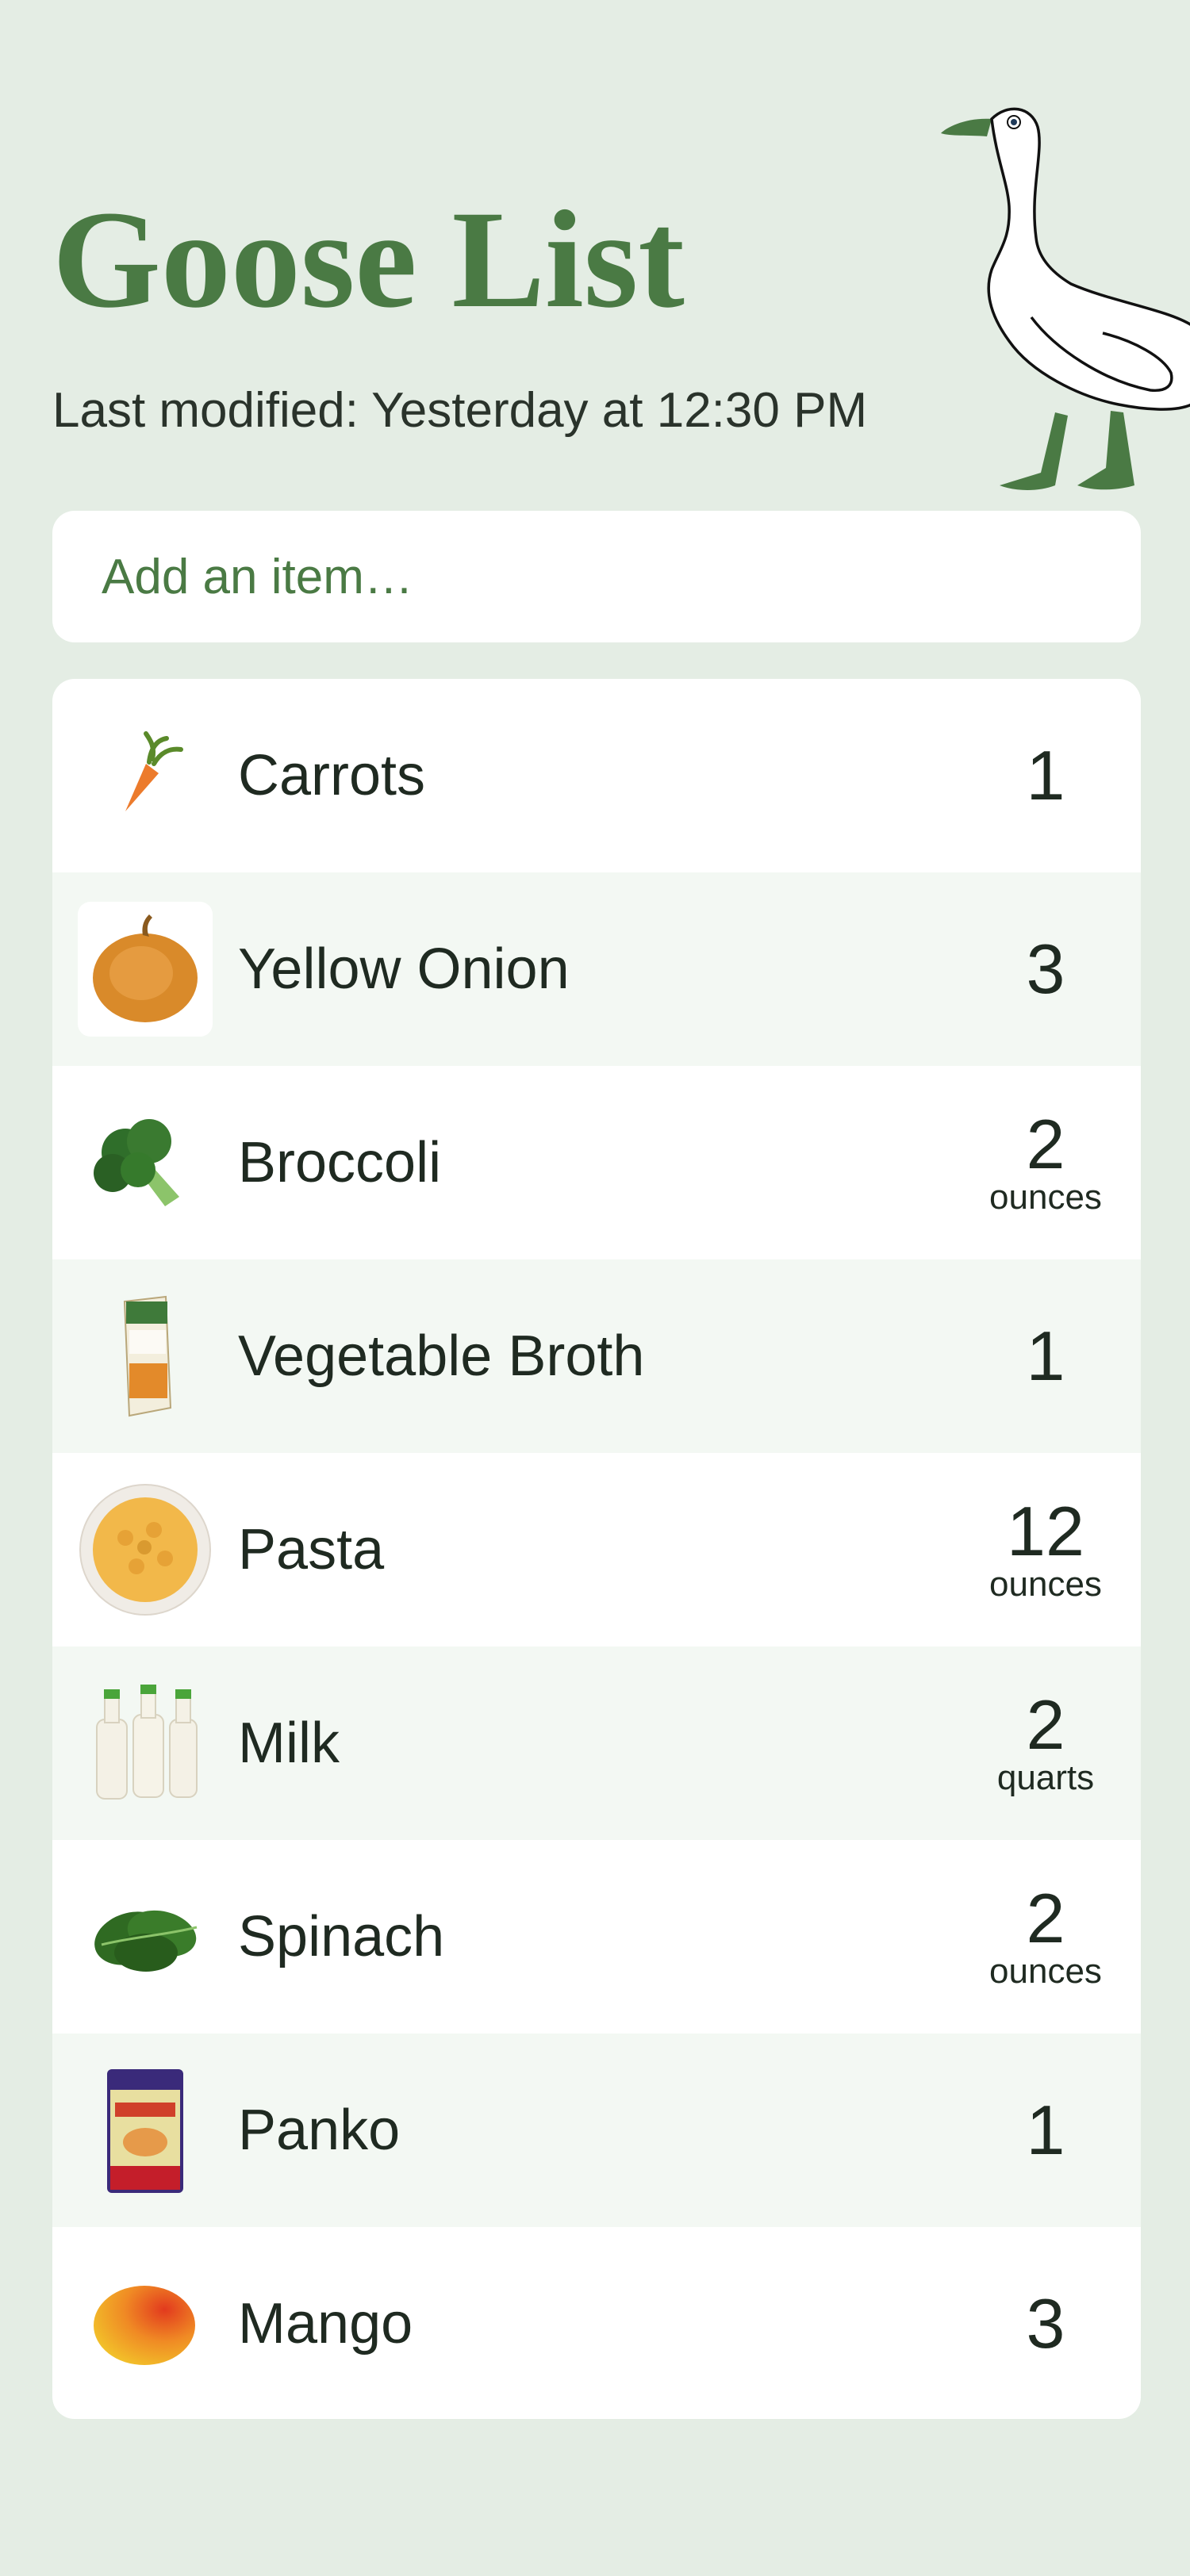 This screenshot has height=2576, width=1190. What do you see at coordinates (145, 970) in the screenshot?
I see `onion-icon` at bounding box center [145, 970].